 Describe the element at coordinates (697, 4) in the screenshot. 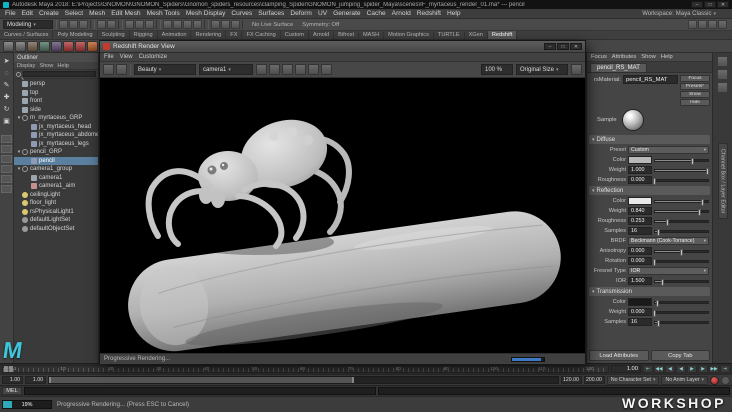

I see `window-minimize-button: –` at that location.